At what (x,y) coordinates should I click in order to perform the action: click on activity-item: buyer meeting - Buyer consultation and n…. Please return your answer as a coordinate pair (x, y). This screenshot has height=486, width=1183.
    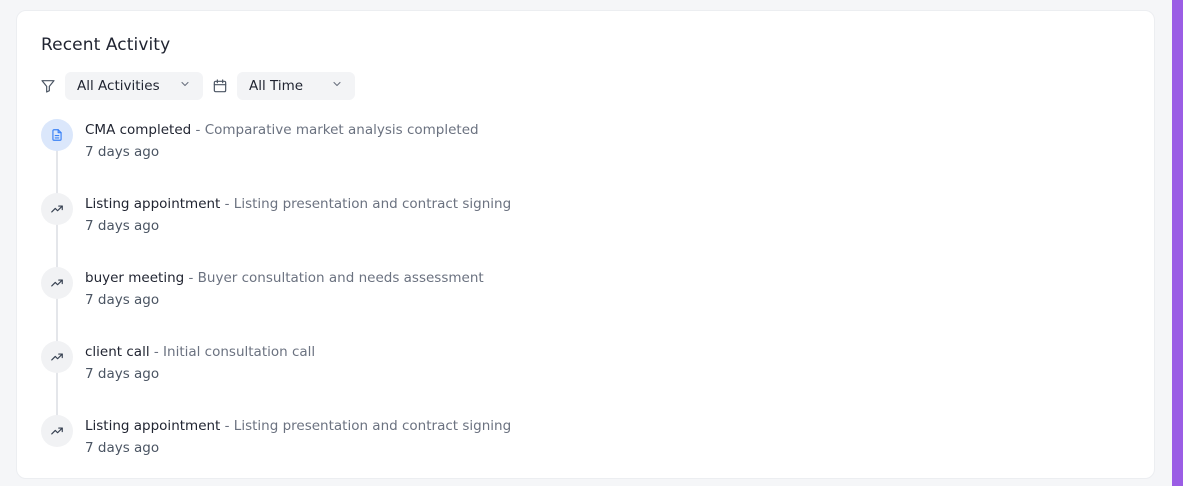
    Looking at the image, I should click on (541, 302).